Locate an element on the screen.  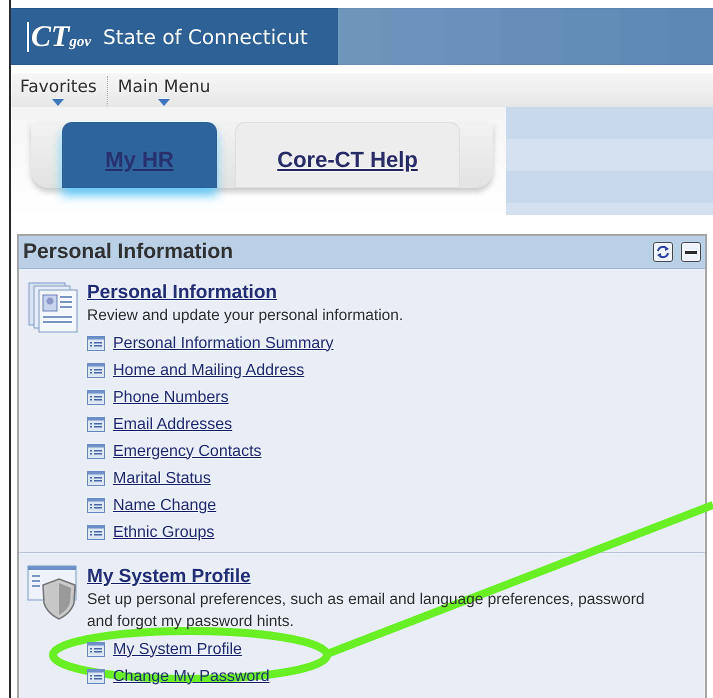
page-link: Email Addresses is located at coordinates (172, 424).